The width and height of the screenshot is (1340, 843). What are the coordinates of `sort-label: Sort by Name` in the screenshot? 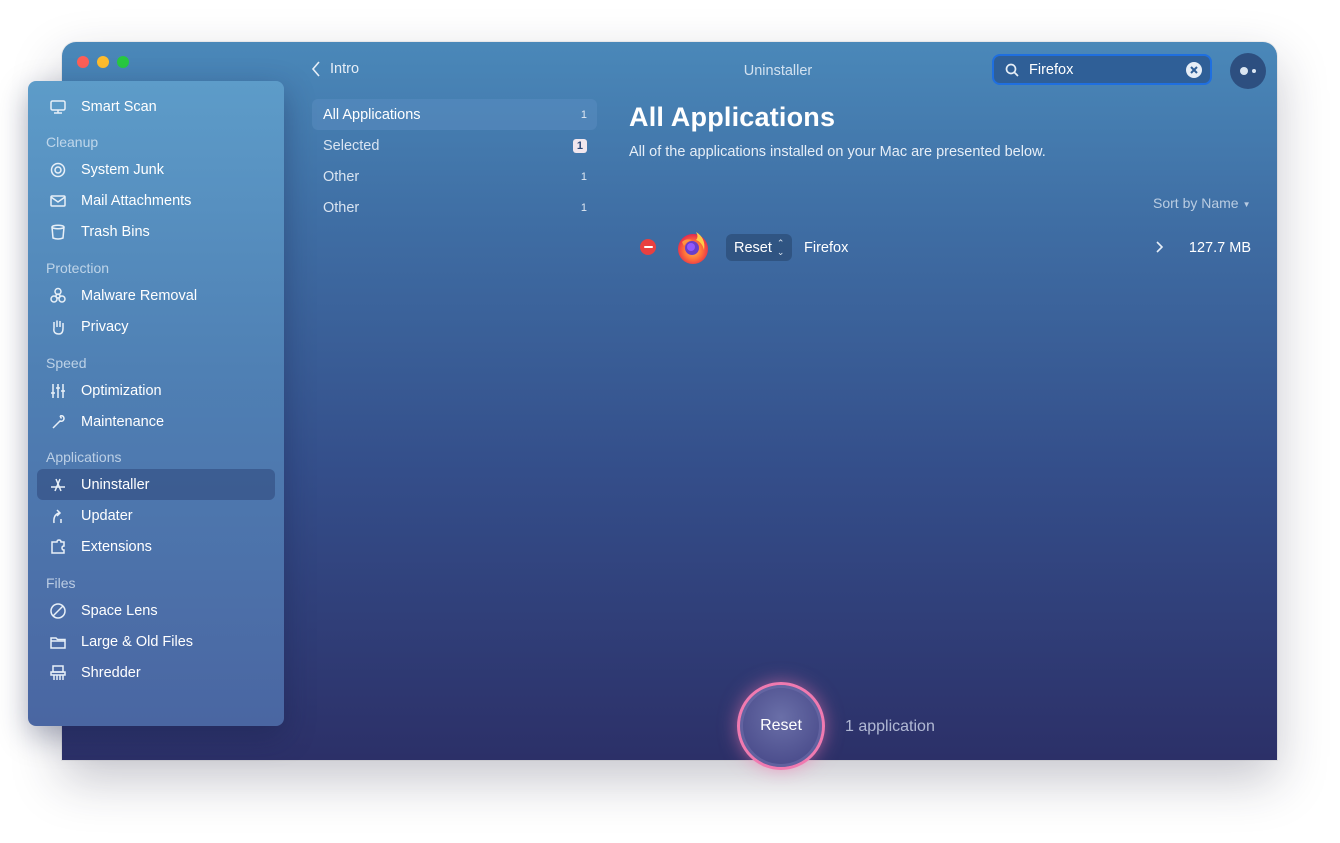 It's located at (1196, 203).